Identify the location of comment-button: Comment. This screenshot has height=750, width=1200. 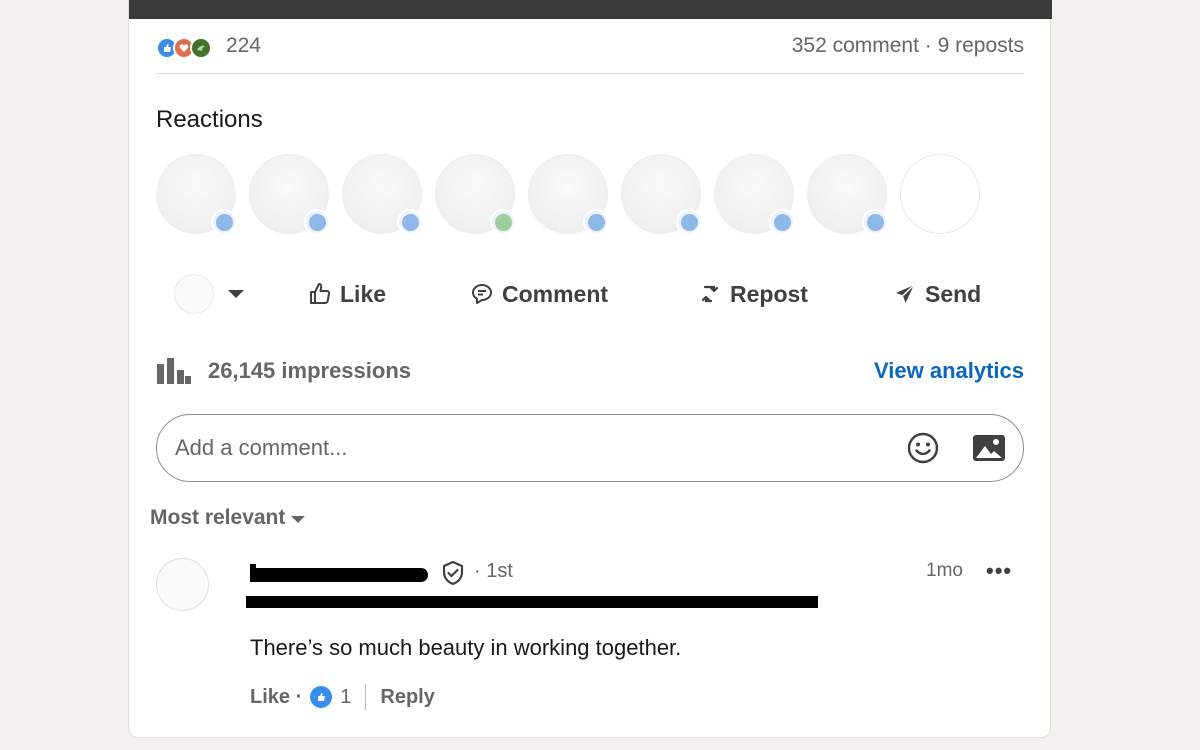
(539, 294).